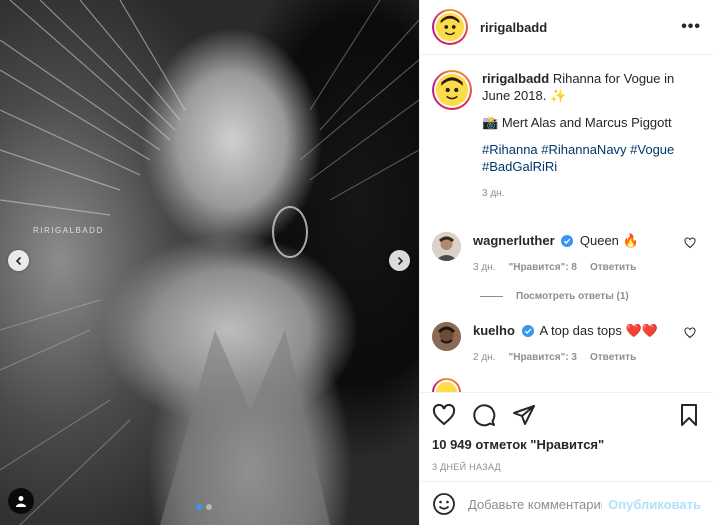  What do you see at coordinates (484, 415) in the screenshot?
I see `comment-bubble-icon` at bounding box center [484, 415].